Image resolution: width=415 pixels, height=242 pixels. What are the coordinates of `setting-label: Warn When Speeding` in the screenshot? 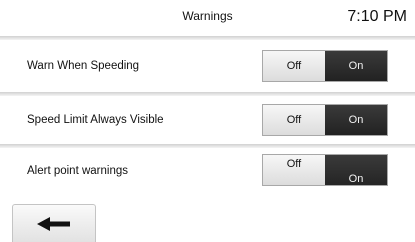 It's located at (83, 66).